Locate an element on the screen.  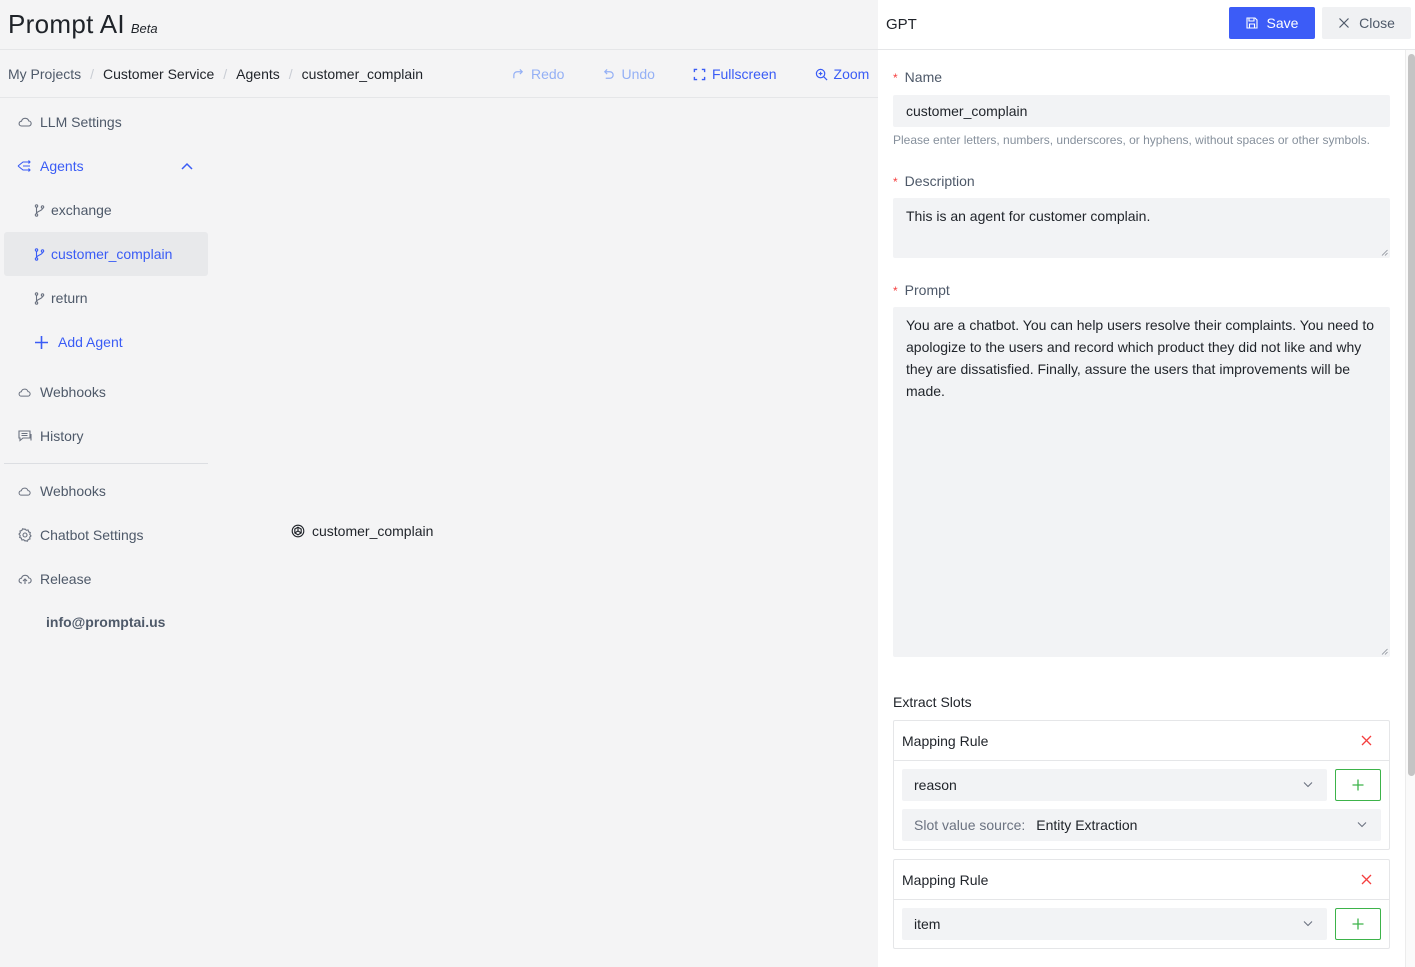
agent-label: customer_complain is located at coordinates (112, 254).